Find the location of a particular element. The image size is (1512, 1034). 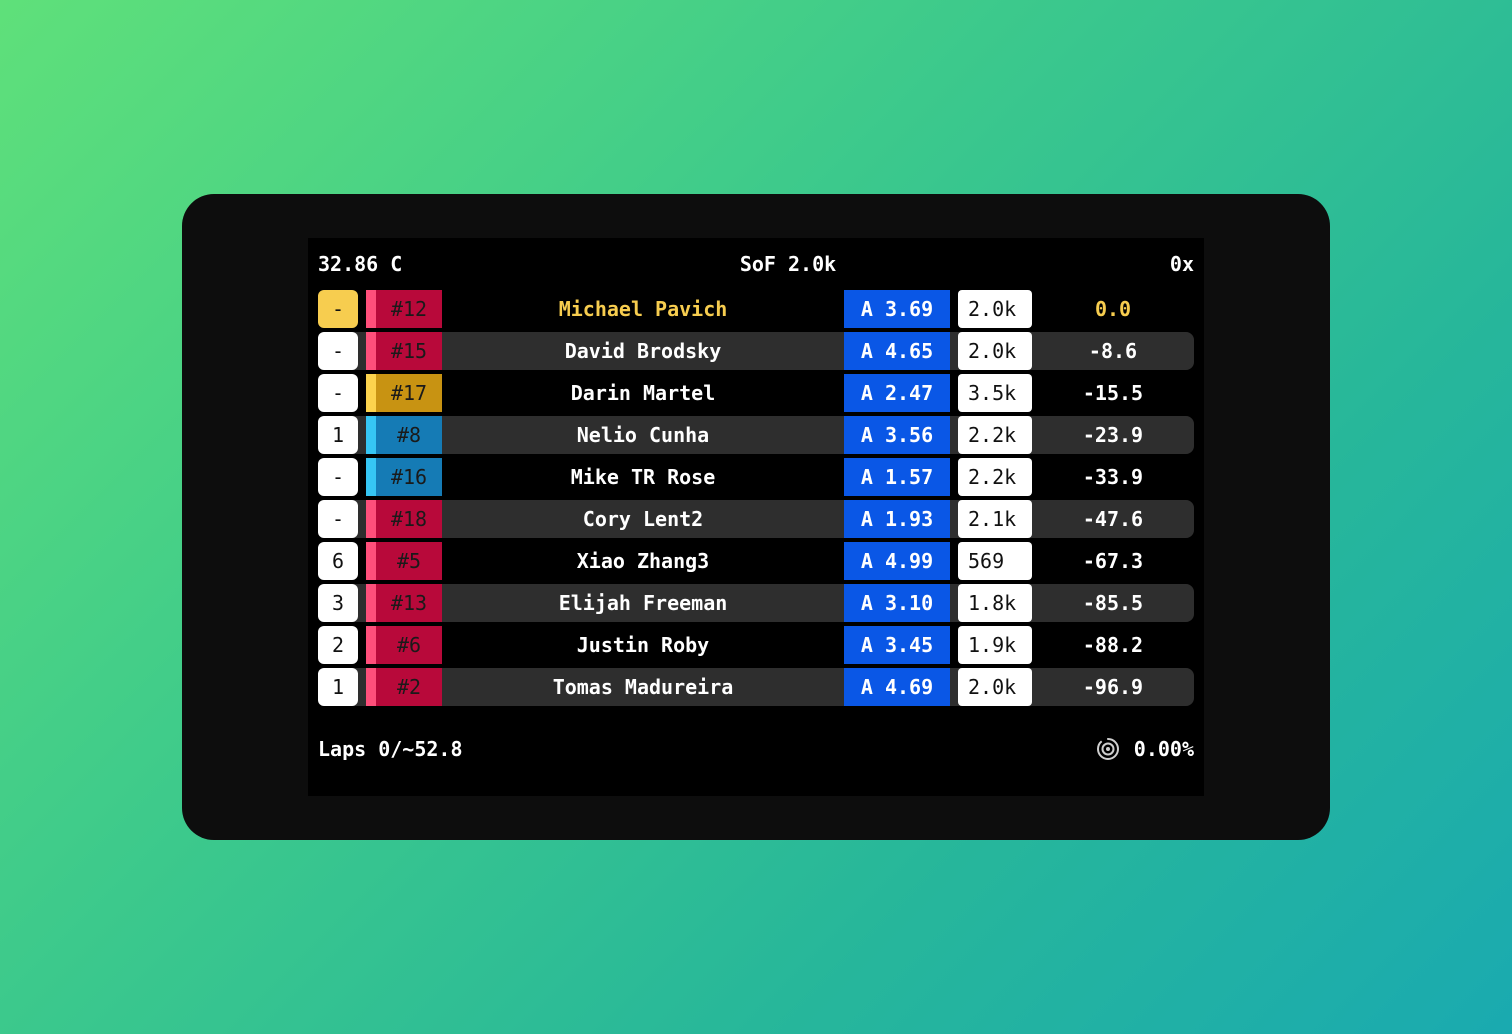

gap-value: -96.9 is located at coordinates (1113, 687).